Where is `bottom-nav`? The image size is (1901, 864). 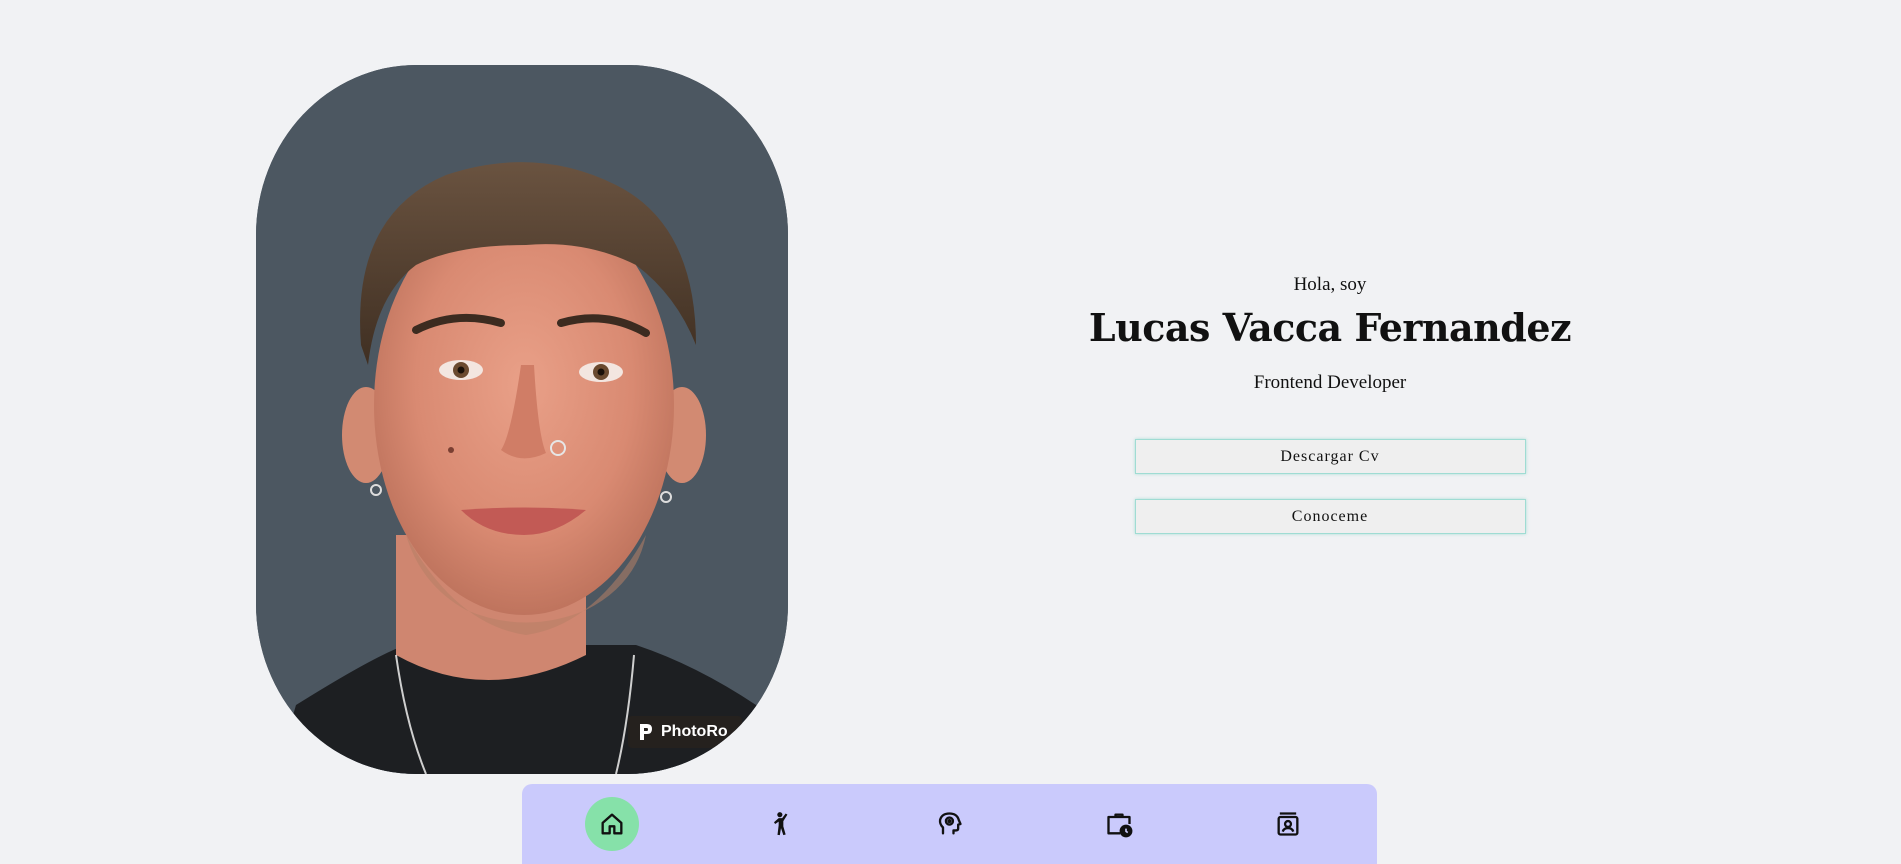 bottom-nav is located at coordinates (949, 824).